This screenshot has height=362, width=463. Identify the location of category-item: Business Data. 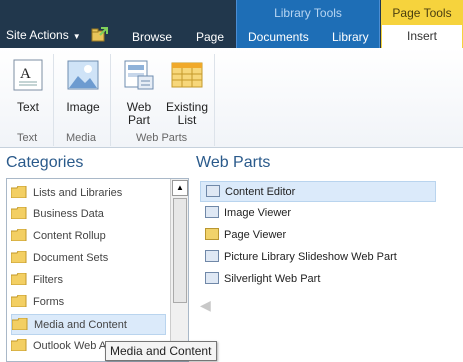
(88, 214).